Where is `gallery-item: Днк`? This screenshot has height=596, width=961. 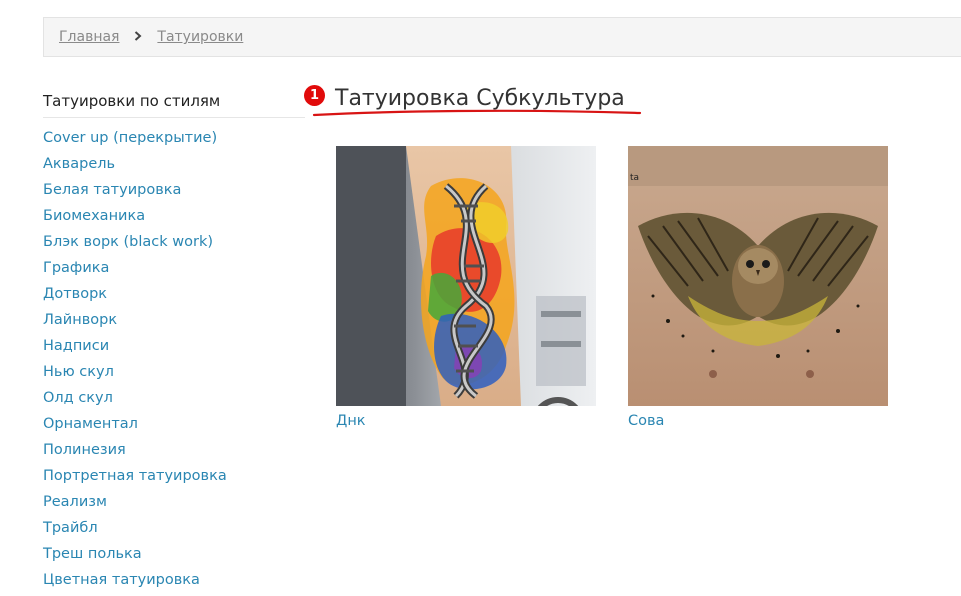 gallery-item: Днк is located at coordinates (466, 287).